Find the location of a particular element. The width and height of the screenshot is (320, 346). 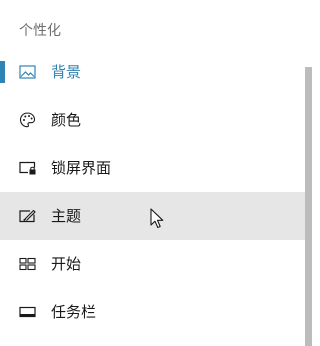

nav-item-label: 锁屏界面 is located at coordinates (81, 168).